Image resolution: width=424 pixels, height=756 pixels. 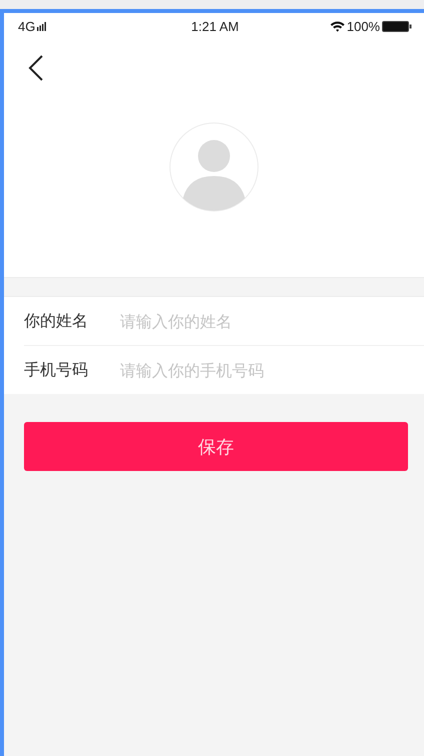 I want to click on battery-icon, so click(x=397, y=26).